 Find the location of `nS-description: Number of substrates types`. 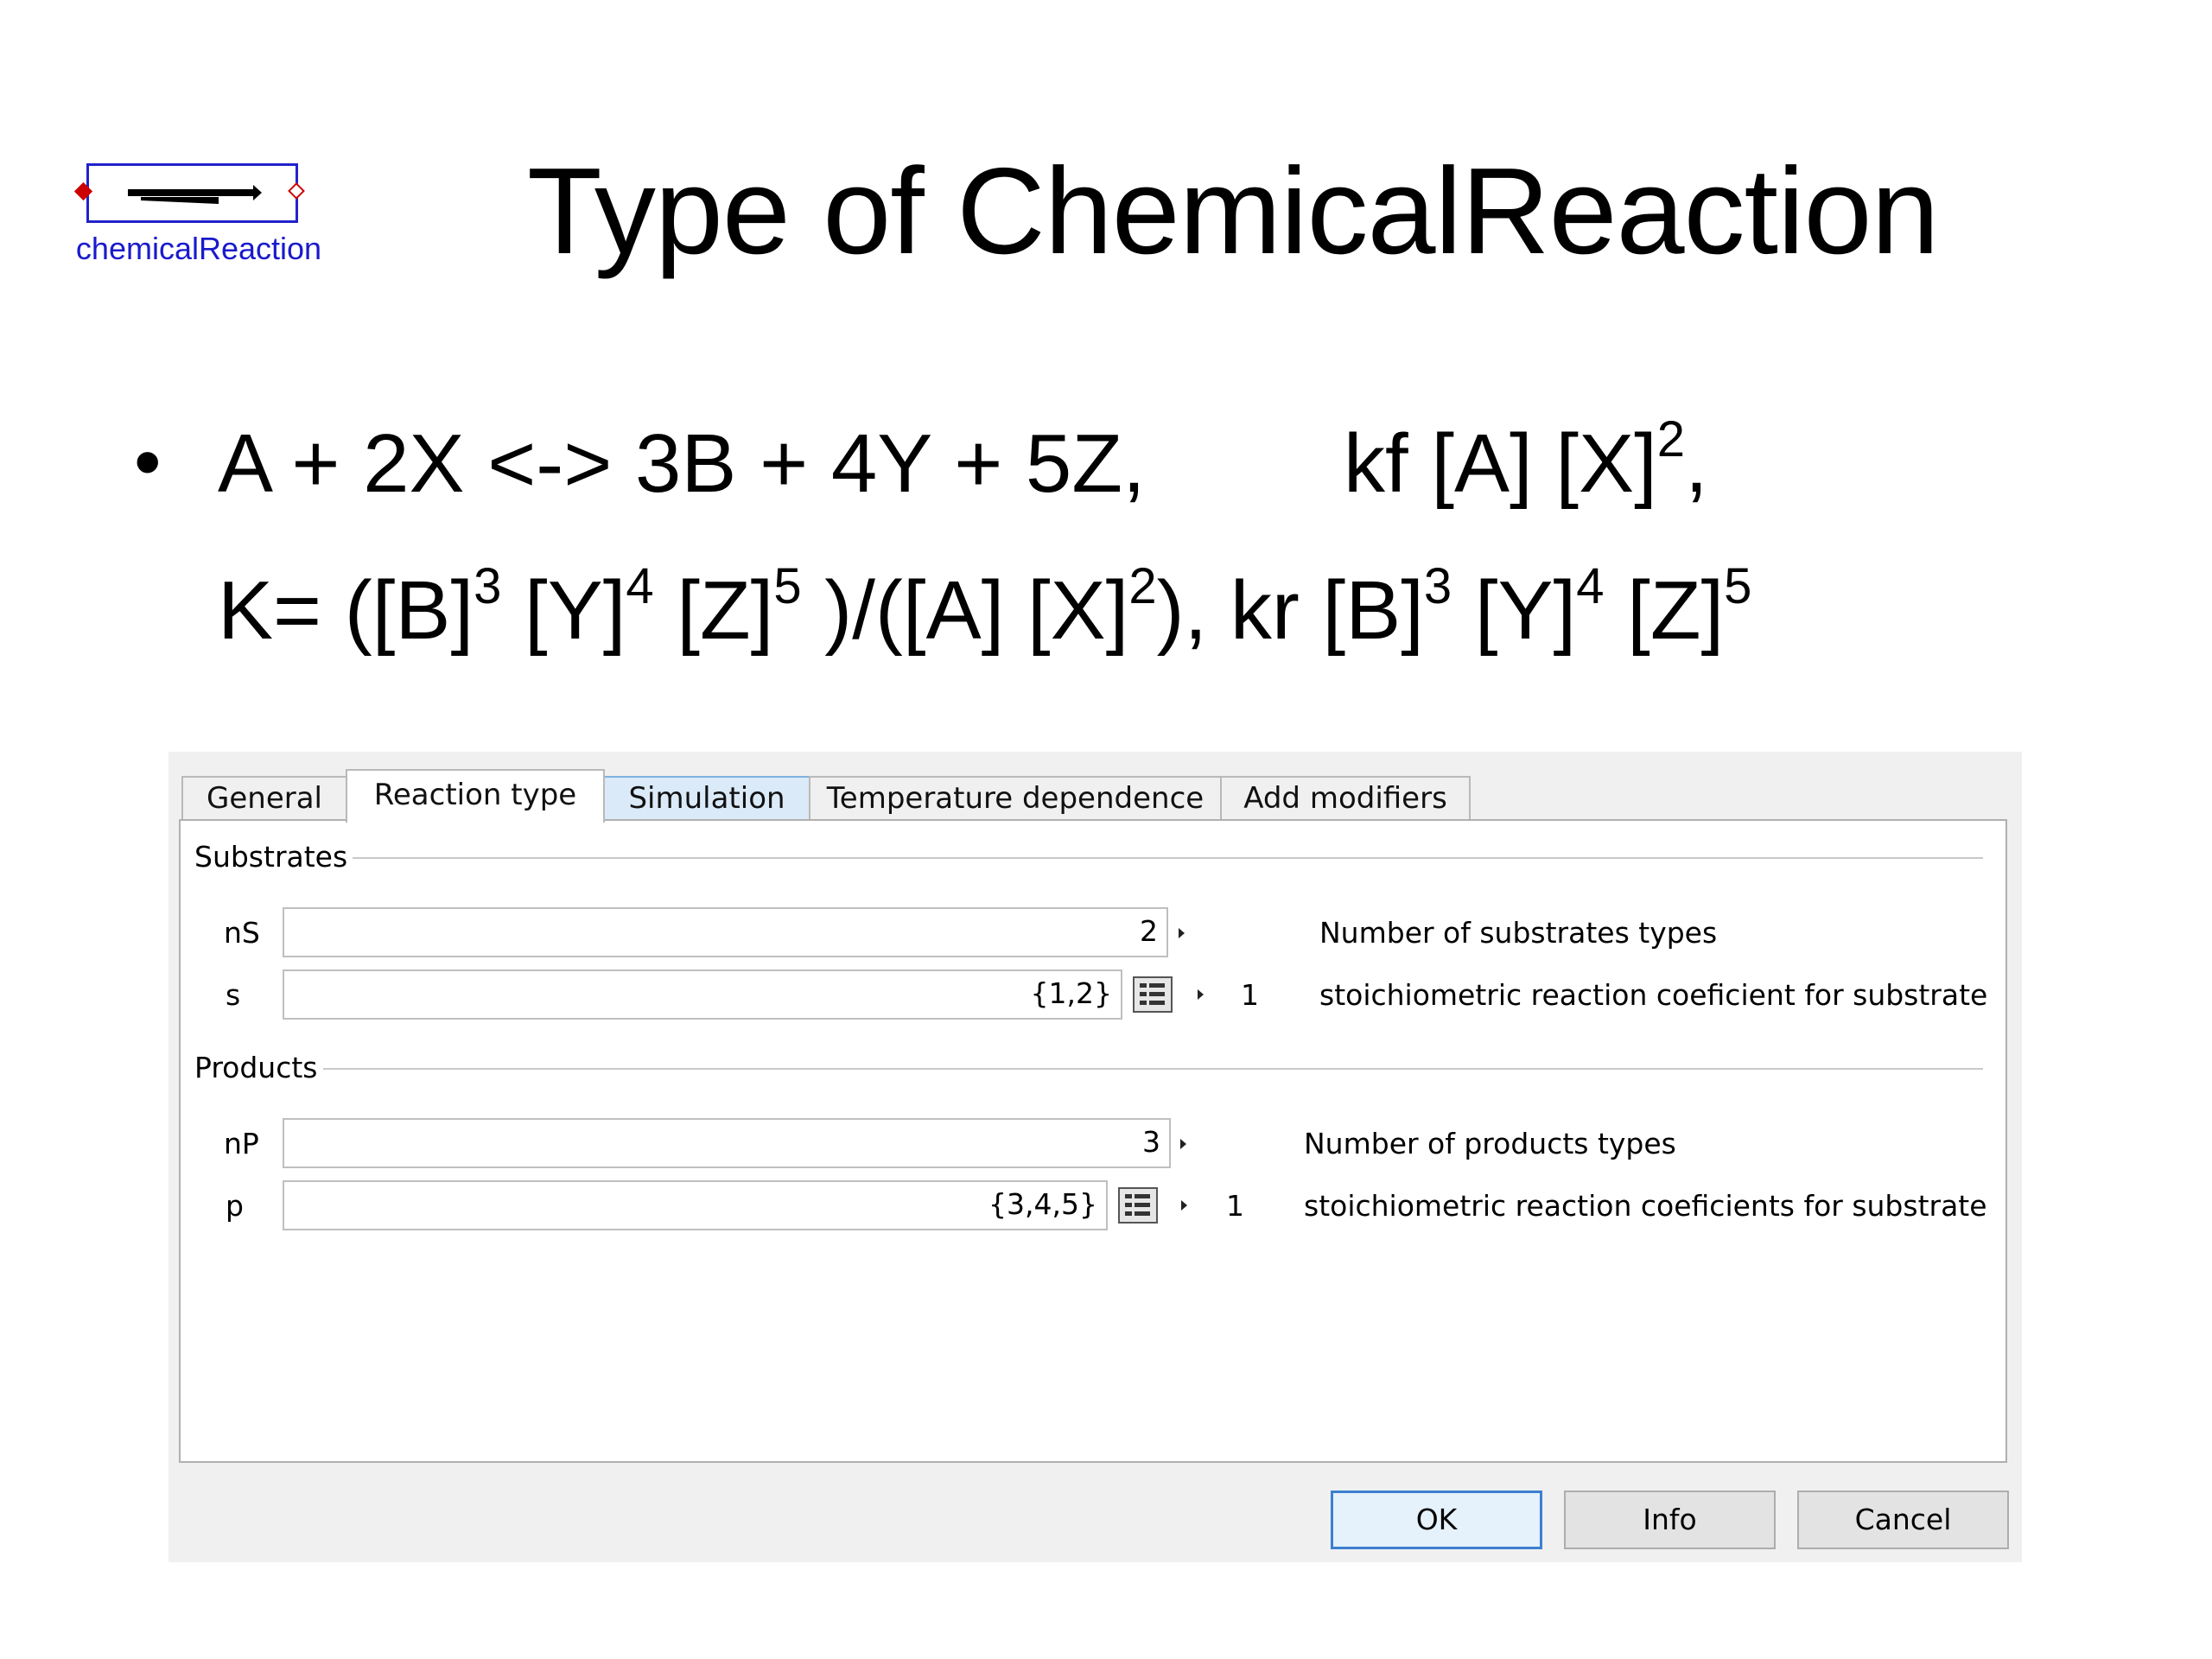

nS-description: Number of substrates types is located at coordinates (1518, 933).